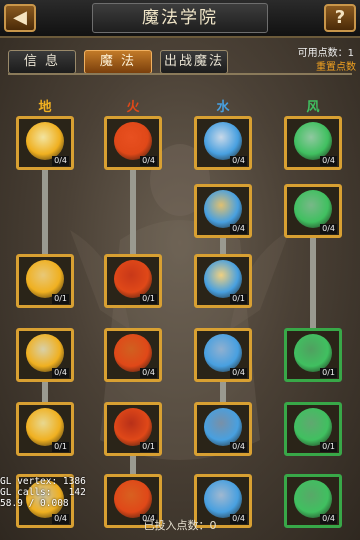 The width and height of the screenshot is (360, 540). I want to click on wind-vortex-icon, so click(313, 499).